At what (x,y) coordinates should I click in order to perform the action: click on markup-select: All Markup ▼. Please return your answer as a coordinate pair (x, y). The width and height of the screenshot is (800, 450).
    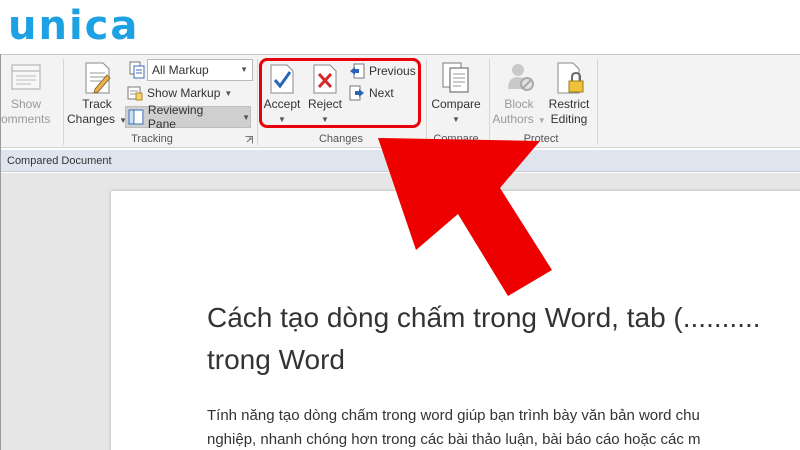
    Looking at the image, I should click on (200, 70).